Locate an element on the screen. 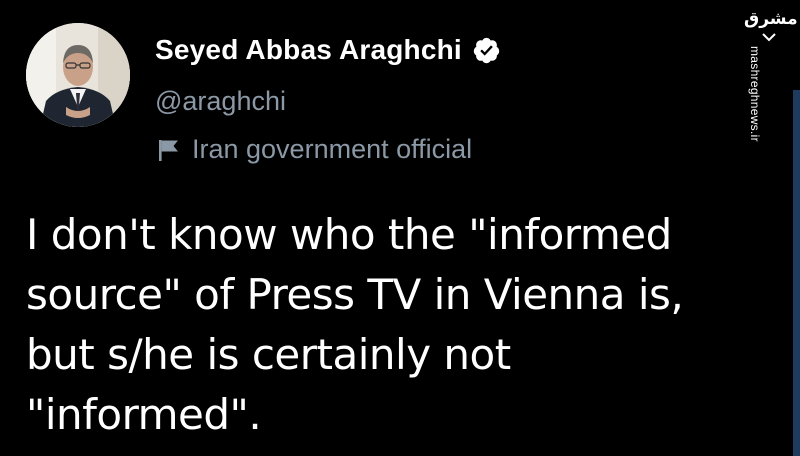  flag-icon is located at coordinates (169, 150).